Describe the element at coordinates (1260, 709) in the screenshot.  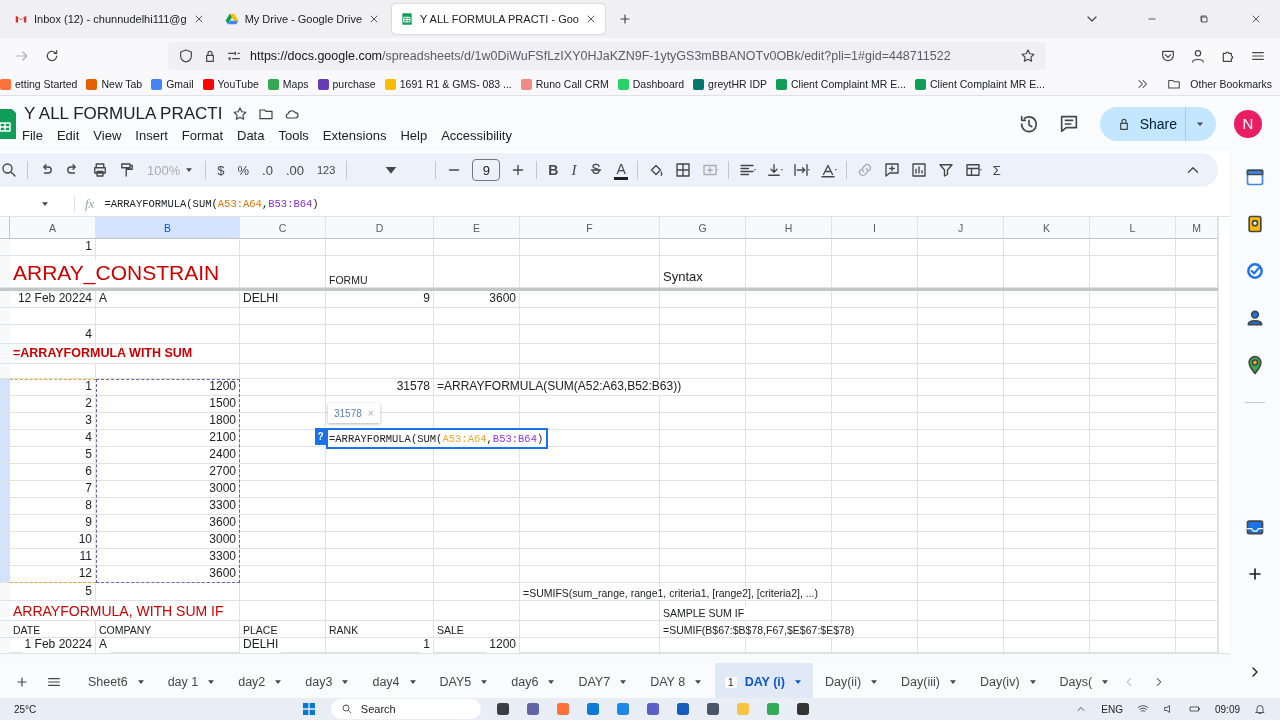
I see `bell-icon` at that location.